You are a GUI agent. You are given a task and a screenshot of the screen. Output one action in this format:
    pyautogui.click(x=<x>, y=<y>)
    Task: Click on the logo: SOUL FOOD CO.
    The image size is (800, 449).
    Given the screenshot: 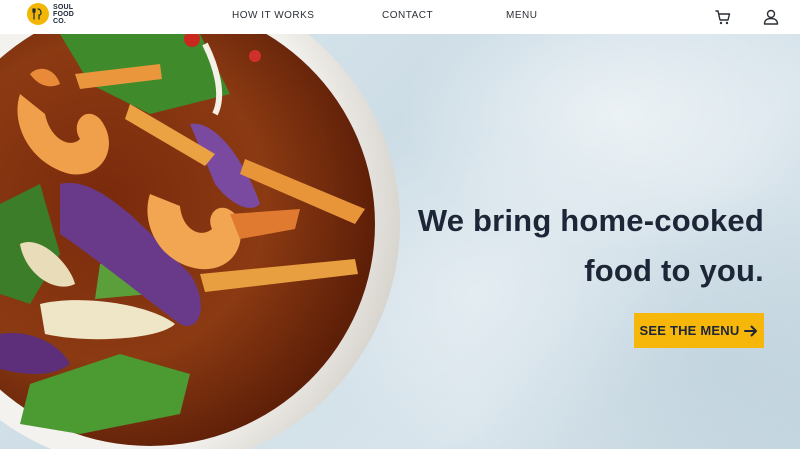 What is the action you would take?
    pyautogui.click(x=50, y=14)
    